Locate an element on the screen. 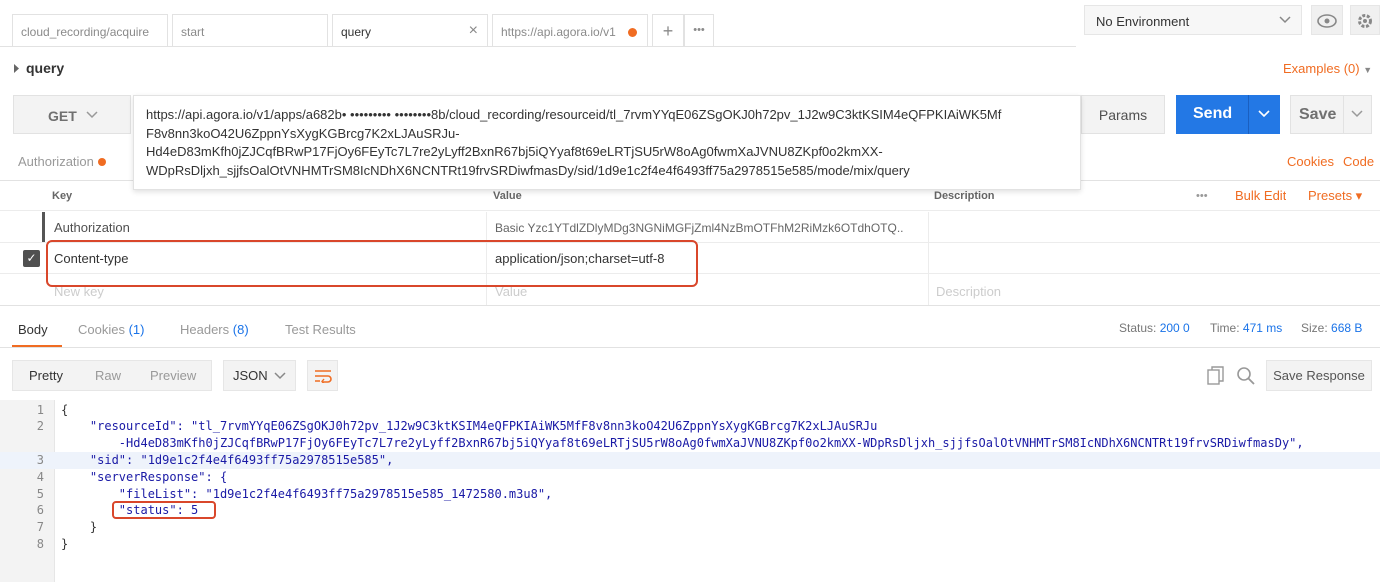  more-icon: ••• is located at coordinates (1202, 196).